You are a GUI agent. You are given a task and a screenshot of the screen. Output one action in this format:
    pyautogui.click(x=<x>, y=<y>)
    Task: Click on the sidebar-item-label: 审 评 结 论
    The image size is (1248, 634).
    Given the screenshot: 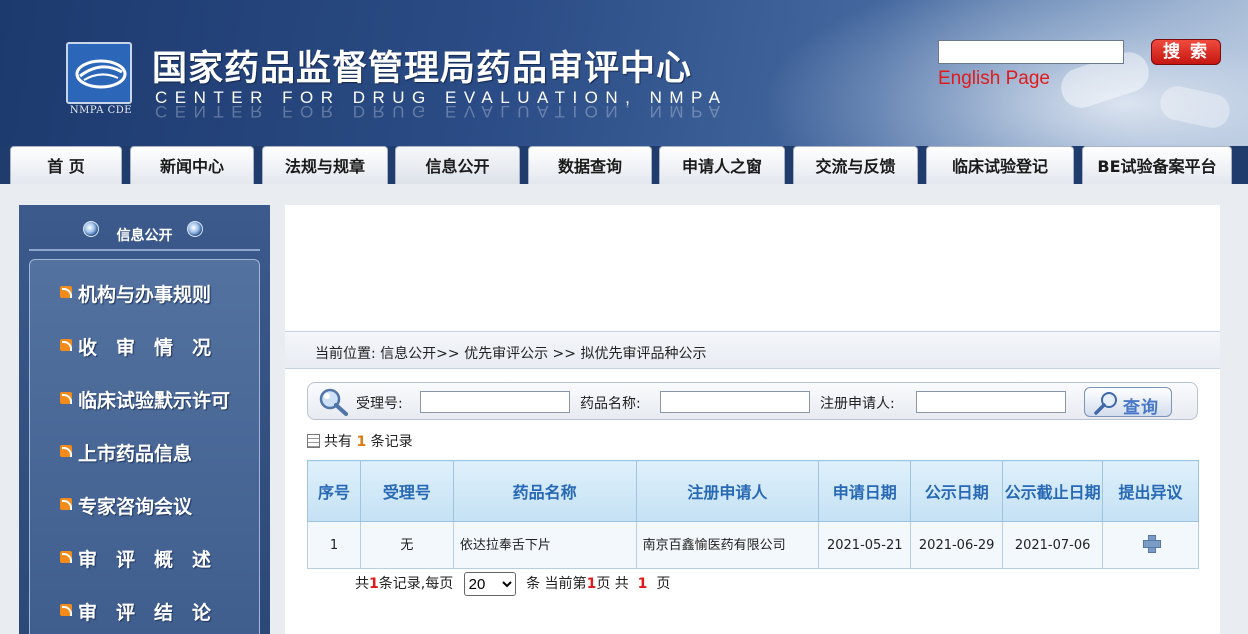 What is the action you would take?
    pyautogui.click(x=145, y=613)
    